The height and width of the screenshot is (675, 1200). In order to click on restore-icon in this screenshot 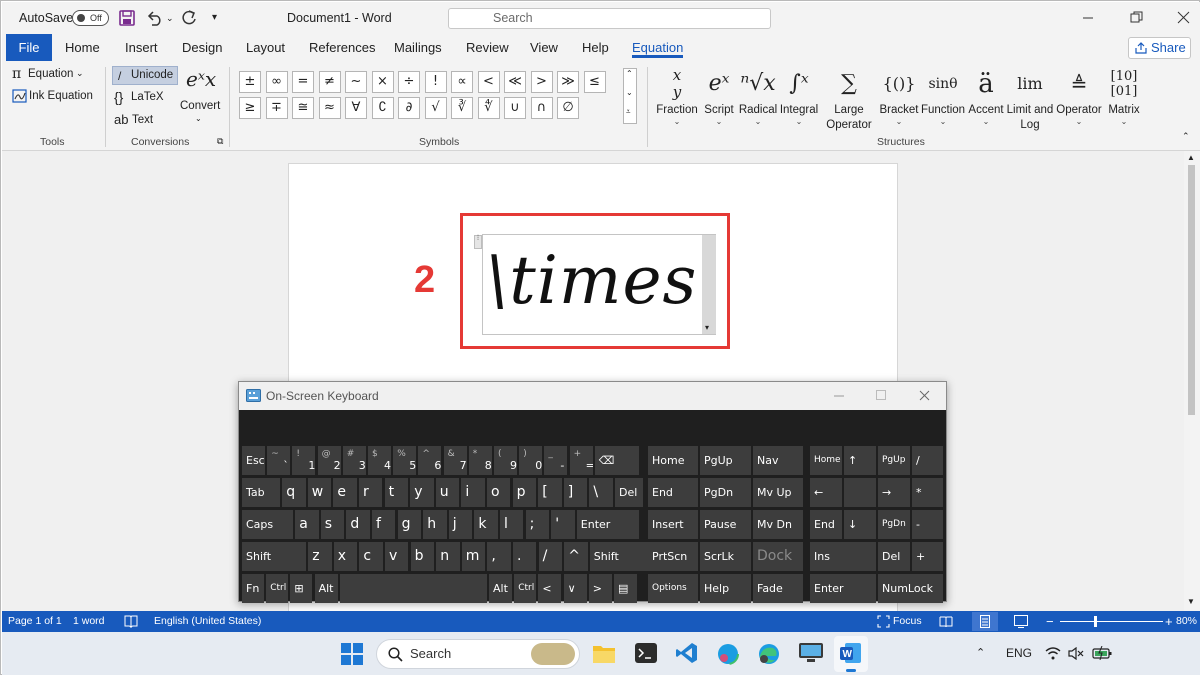, I will do `click(1136, 17)`.